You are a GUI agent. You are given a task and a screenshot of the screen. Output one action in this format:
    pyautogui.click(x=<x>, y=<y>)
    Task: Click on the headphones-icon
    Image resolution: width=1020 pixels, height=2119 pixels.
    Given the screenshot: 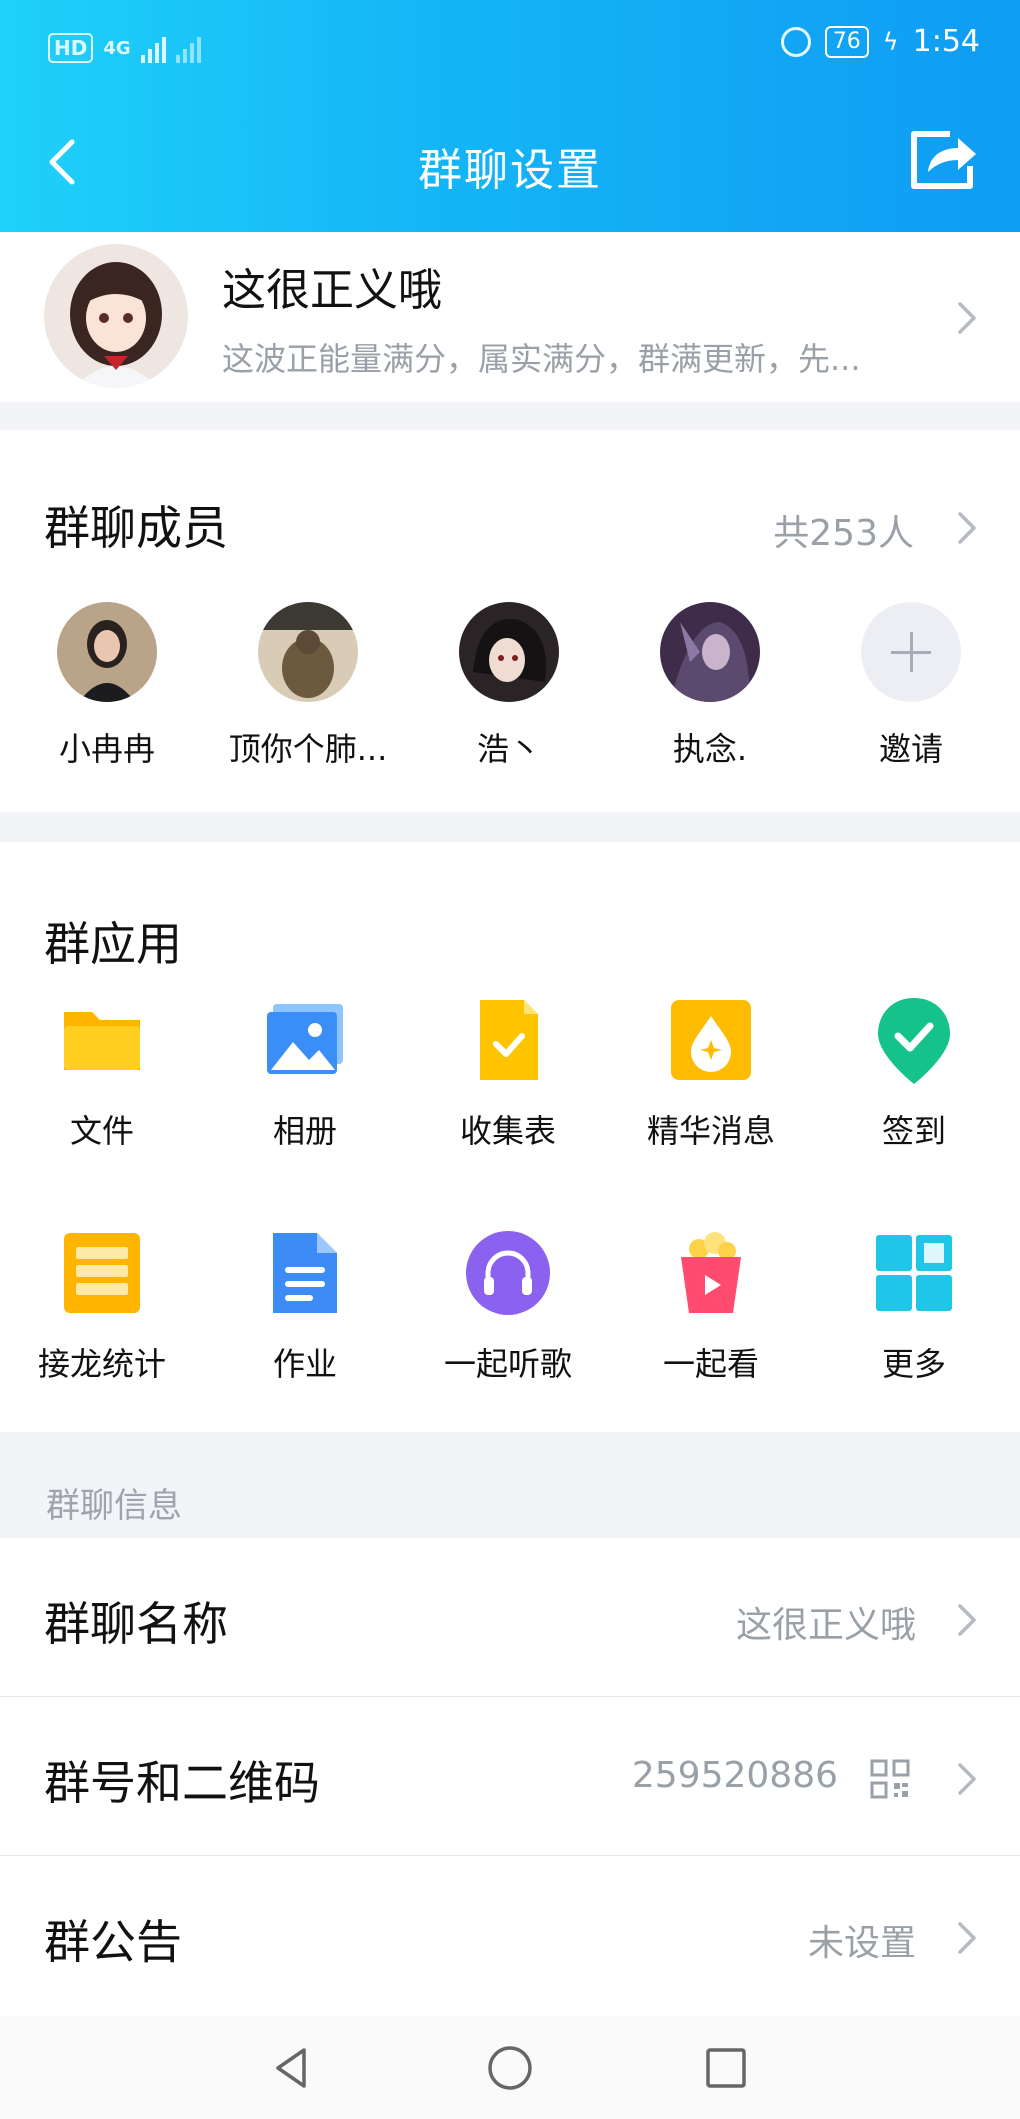 What is the action you would take?
    pyautogui.click(x=508, y=1273)
    